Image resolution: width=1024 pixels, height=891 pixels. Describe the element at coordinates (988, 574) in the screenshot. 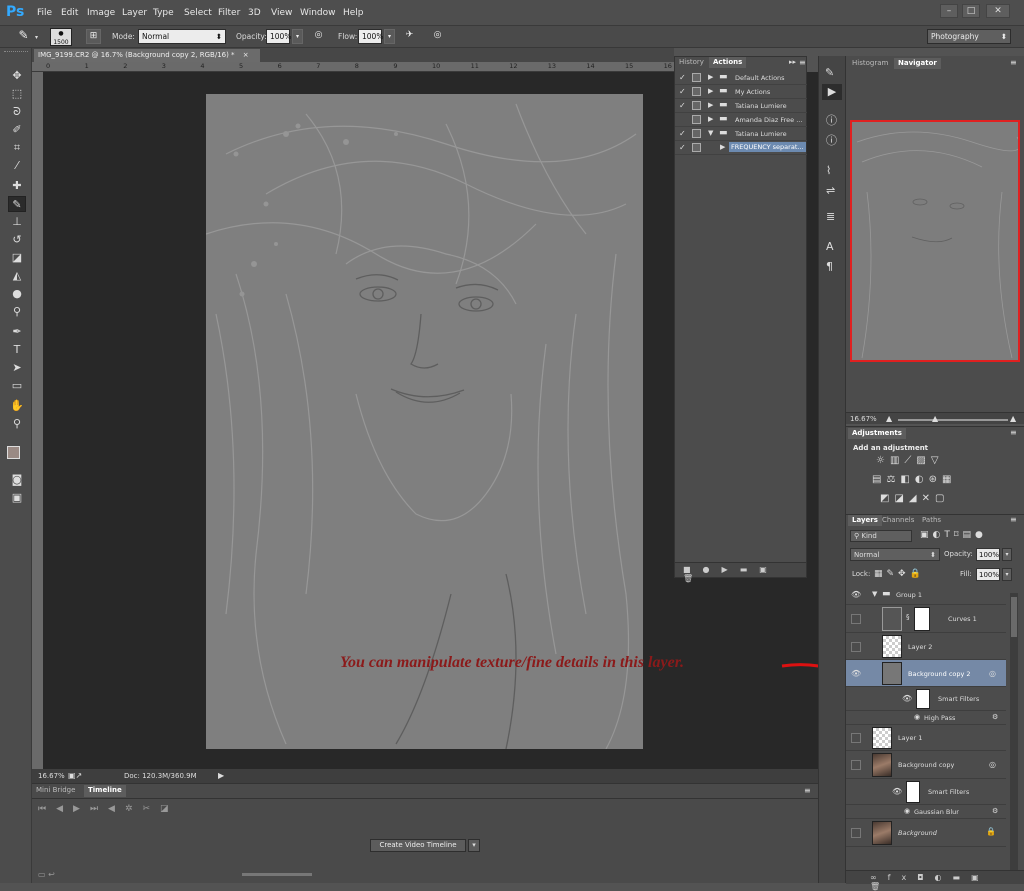

I see `layer-fill-input: 100%` at that location.